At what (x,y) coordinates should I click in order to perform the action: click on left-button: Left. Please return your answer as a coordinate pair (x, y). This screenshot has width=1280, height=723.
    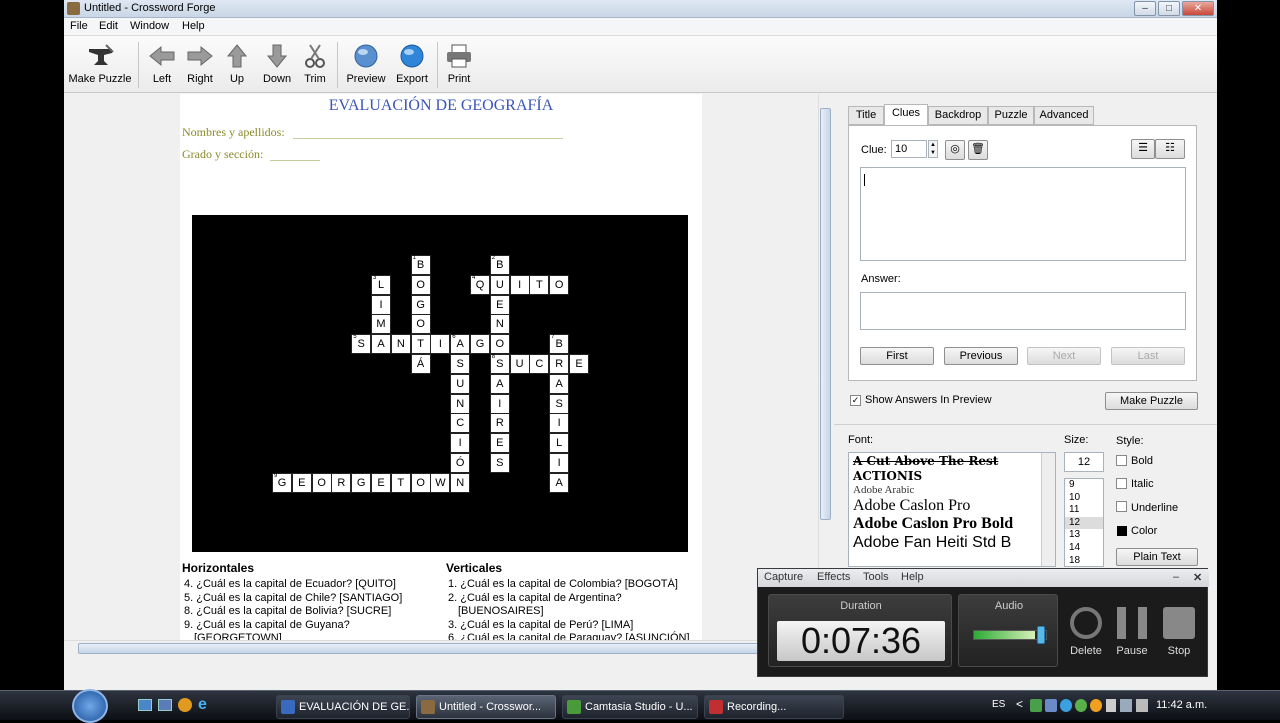
    Looking at the image, I should click on (162, 65).